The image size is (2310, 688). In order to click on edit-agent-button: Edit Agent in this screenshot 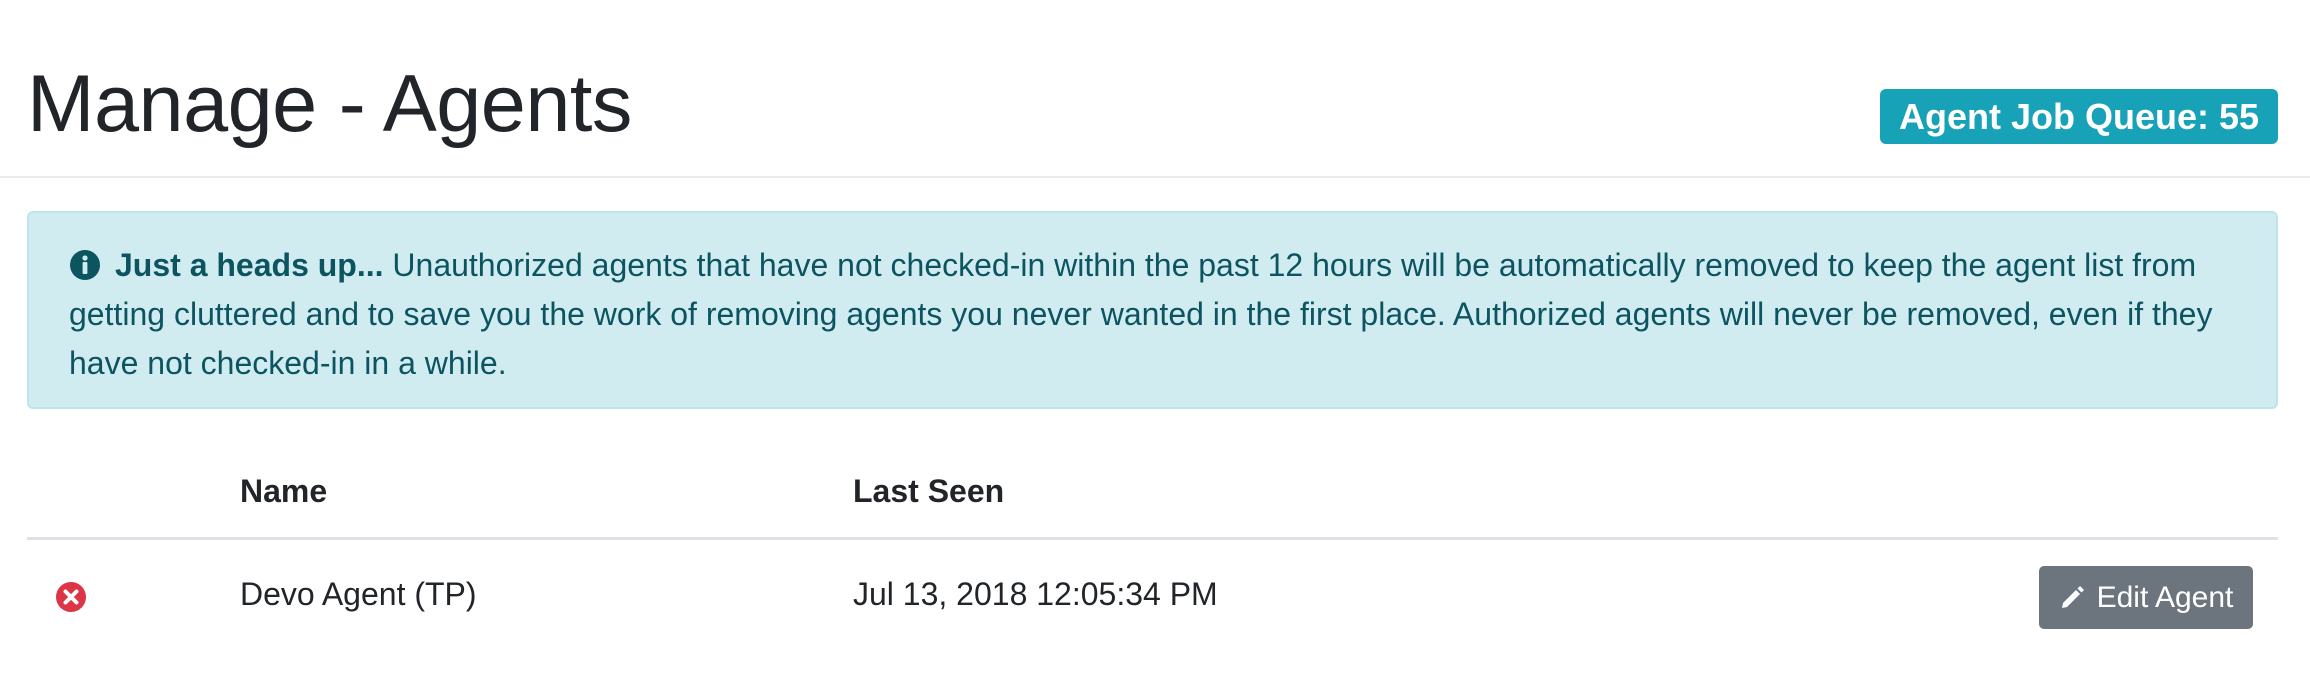, I will do `click(2146, 597)`.